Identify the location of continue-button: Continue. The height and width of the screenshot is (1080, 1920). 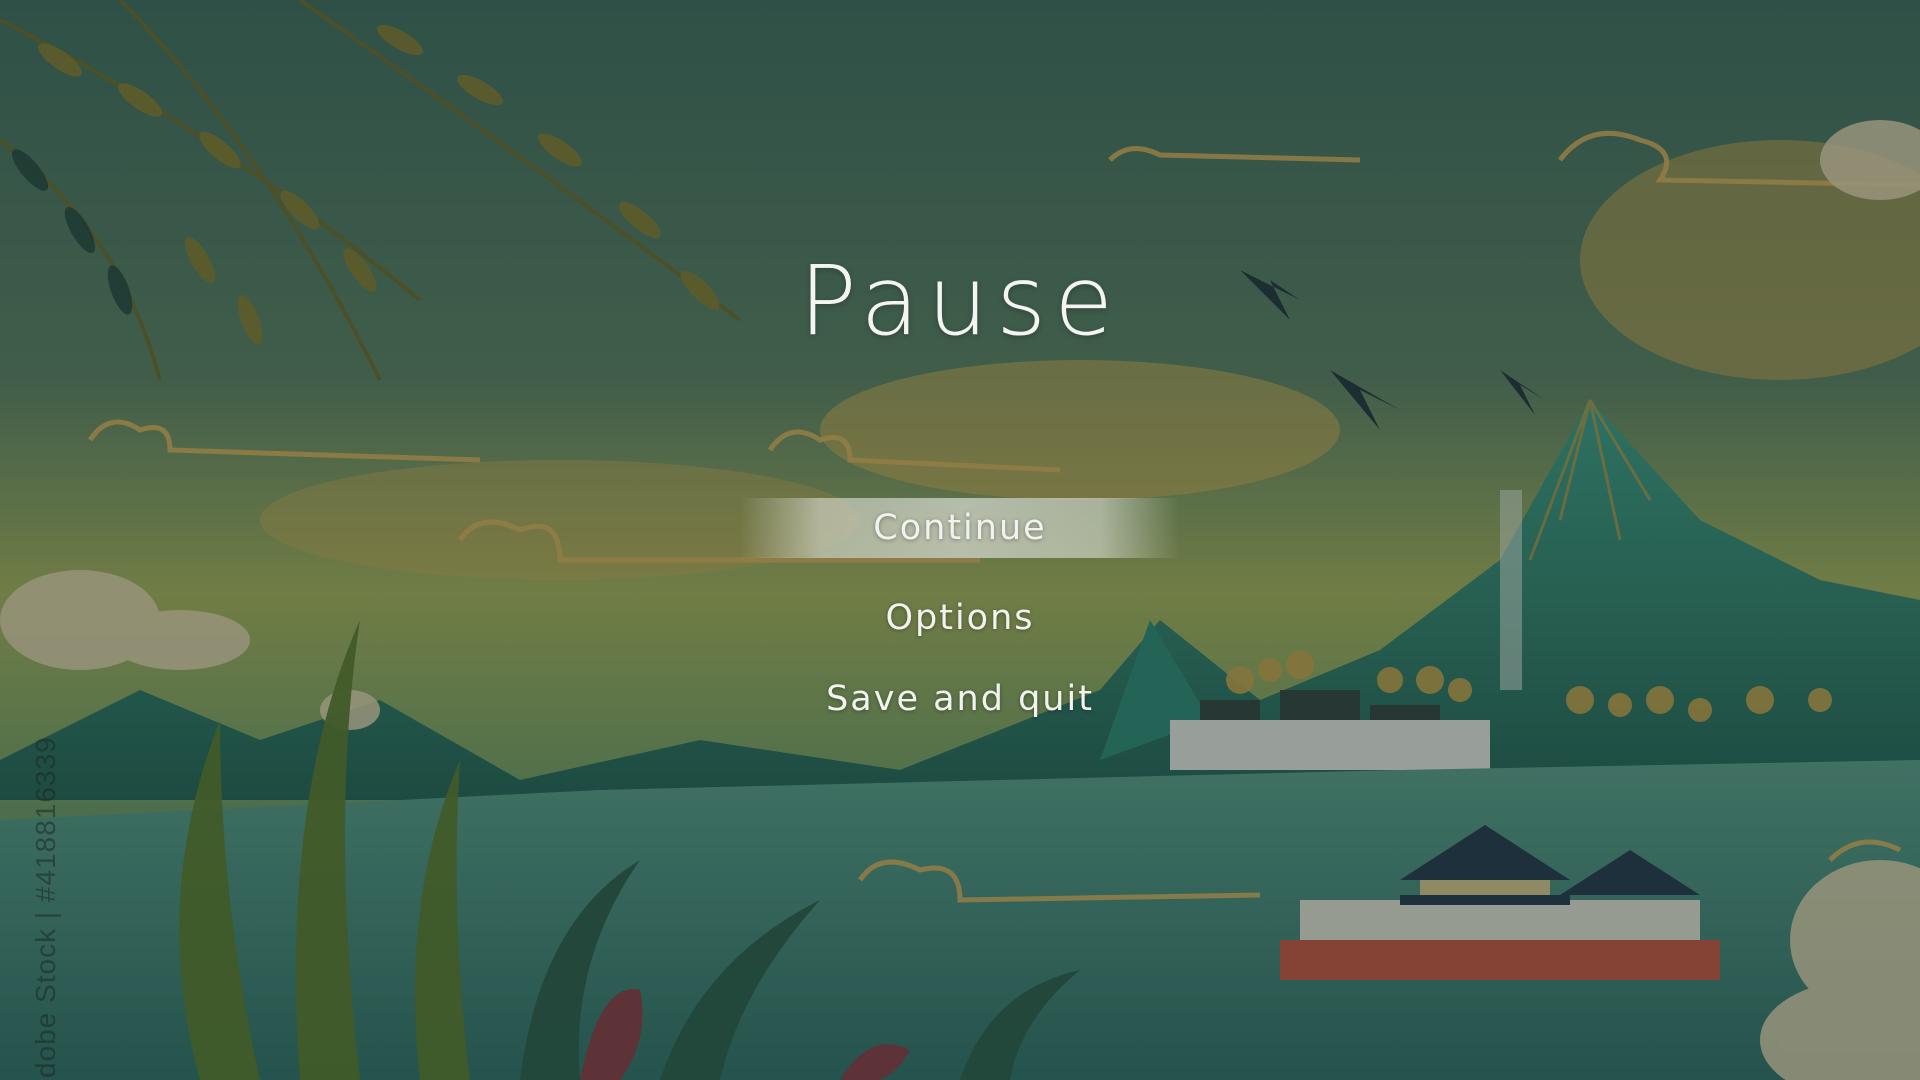
(960, 528).